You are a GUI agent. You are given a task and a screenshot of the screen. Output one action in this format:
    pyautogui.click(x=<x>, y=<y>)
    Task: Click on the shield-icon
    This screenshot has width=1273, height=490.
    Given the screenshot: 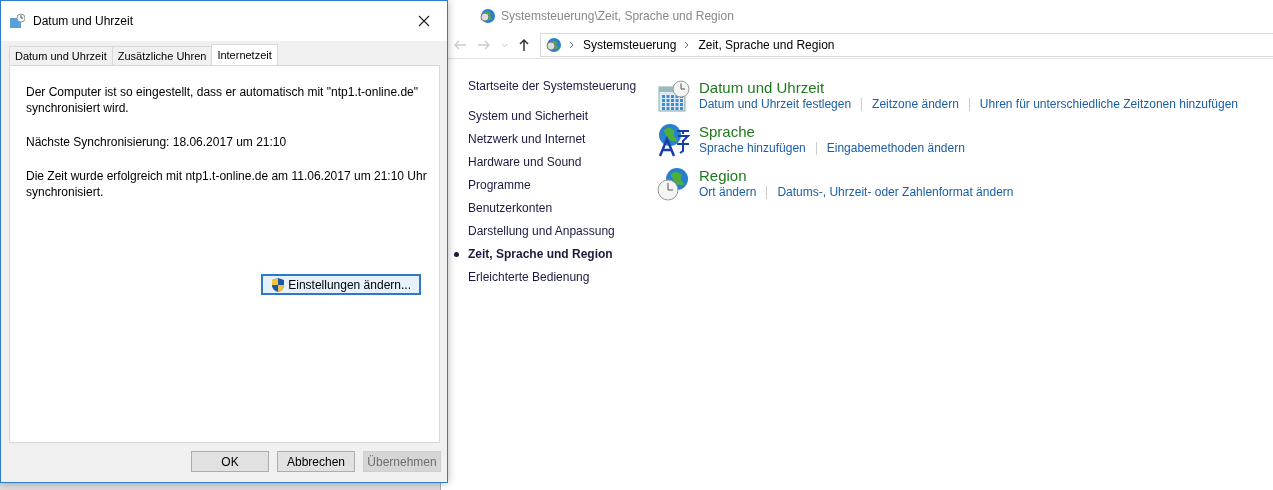 What is the action you would take?
    pyautogui.click(x=278, y=284)
    